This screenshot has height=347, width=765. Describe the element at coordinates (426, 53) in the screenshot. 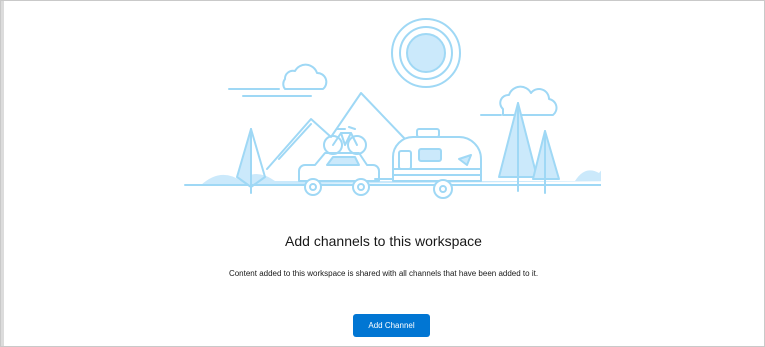

I see `sun-icon` at that location.